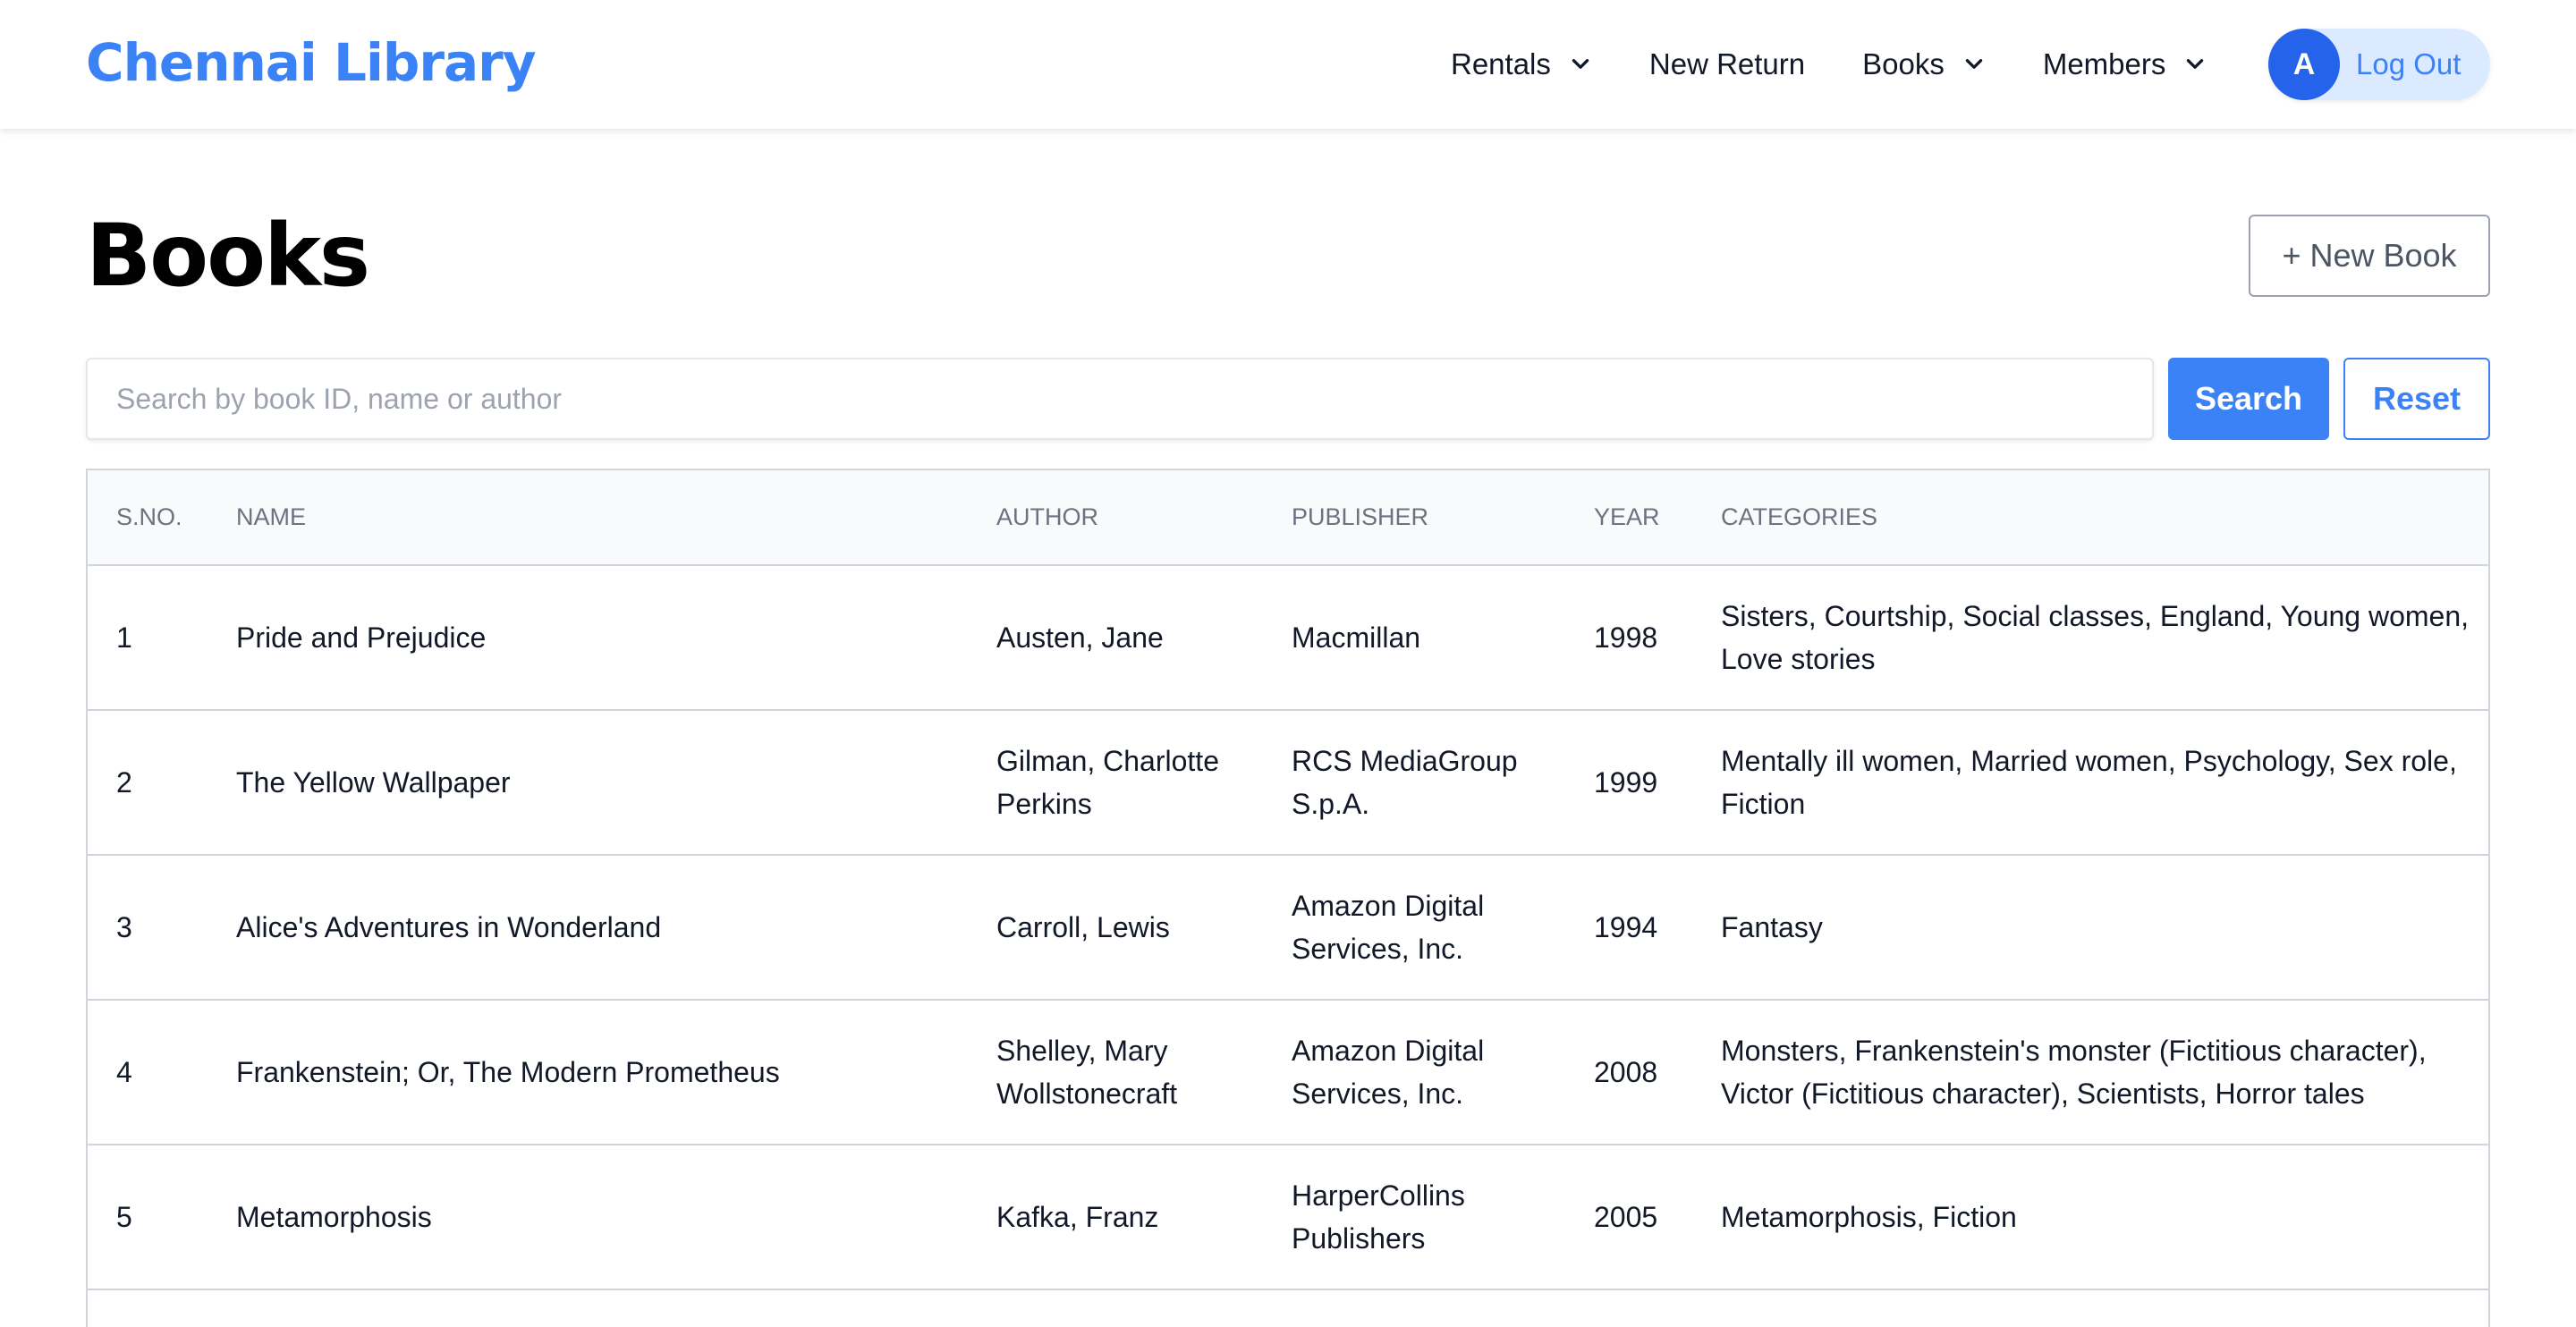 The width and height of the screenshot is (2576, 1327). What do you see at coordinates (148, 928) in the screenshot?
I see `cell-sno: 3` at bounding box center [148, 928].